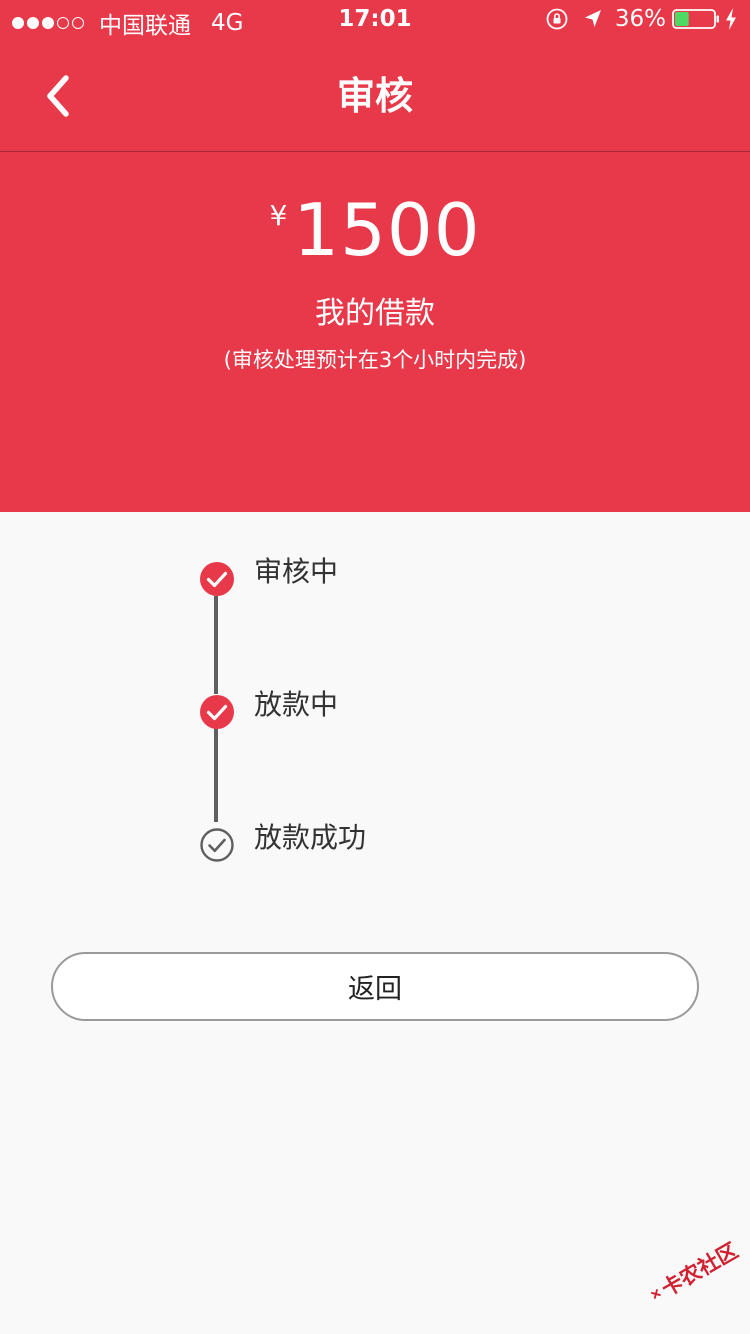 The height and width of the screenshot is (1334, 750). I want to click on battery-percent: 36%, so click(640, 19).